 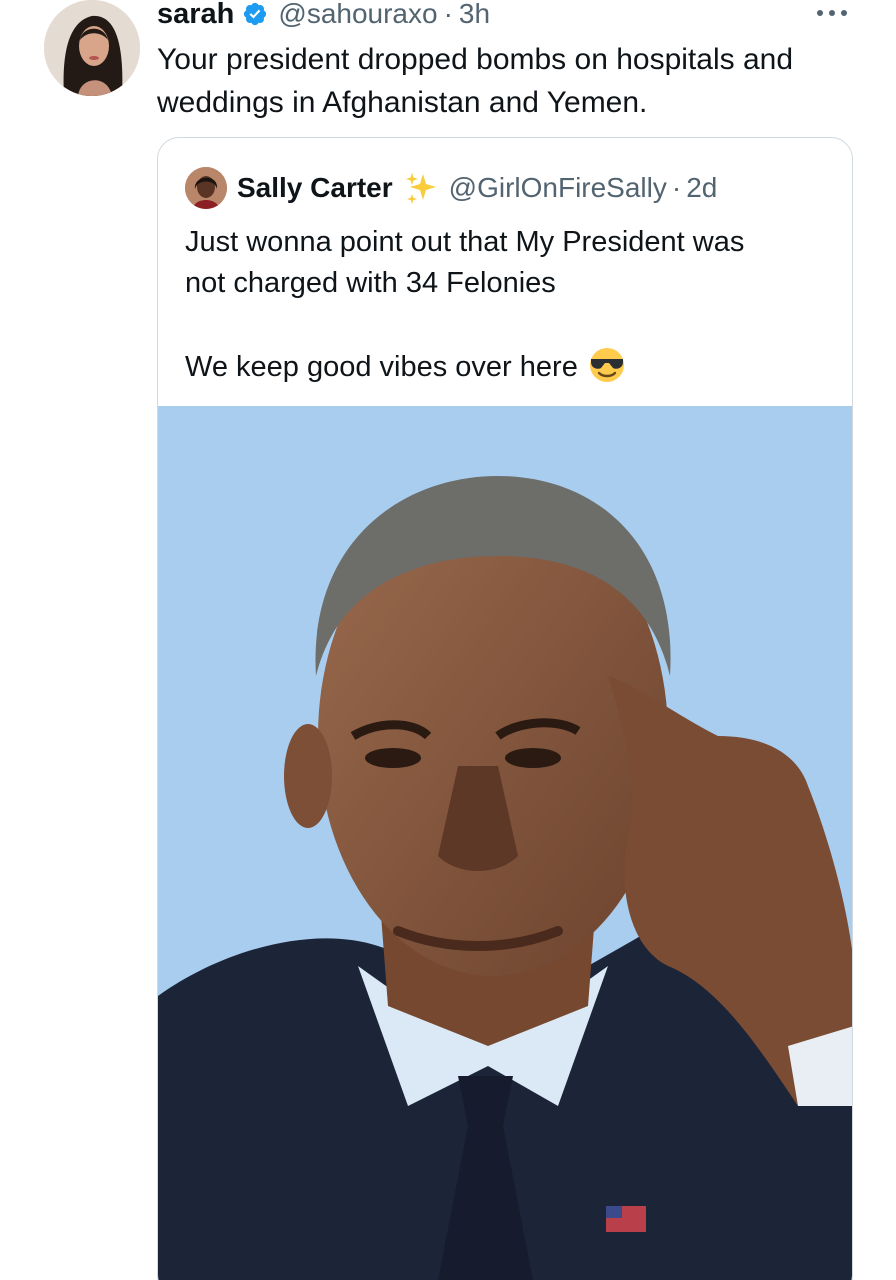 I want to click on quoted-display-name: Sally Carter, so click(x=315, y=188).